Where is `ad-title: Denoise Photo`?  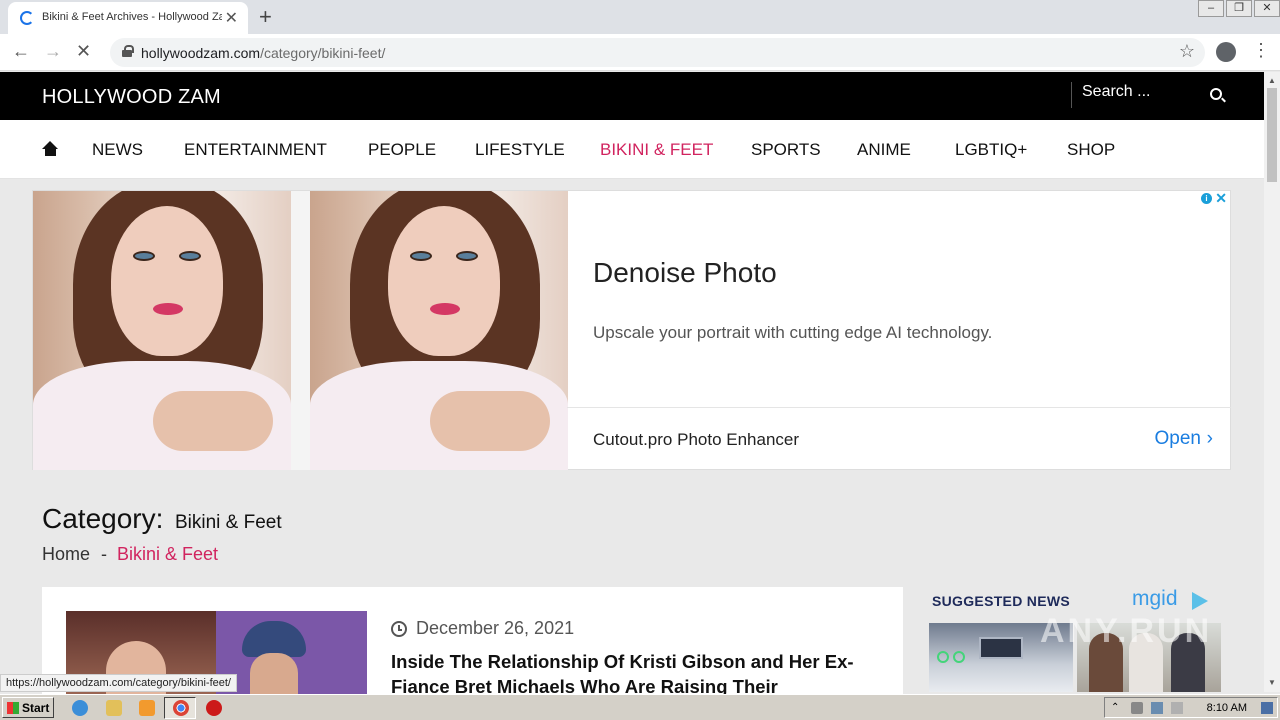 ad-title: Denoise Photo is located at coordinates (685, 273).